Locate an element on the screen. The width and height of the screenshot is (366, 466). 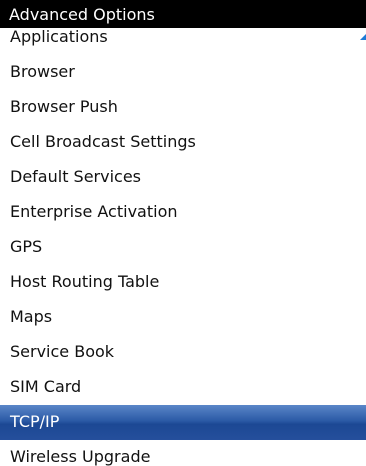
list-item-label: GPS is located at coordinates (26, 246).